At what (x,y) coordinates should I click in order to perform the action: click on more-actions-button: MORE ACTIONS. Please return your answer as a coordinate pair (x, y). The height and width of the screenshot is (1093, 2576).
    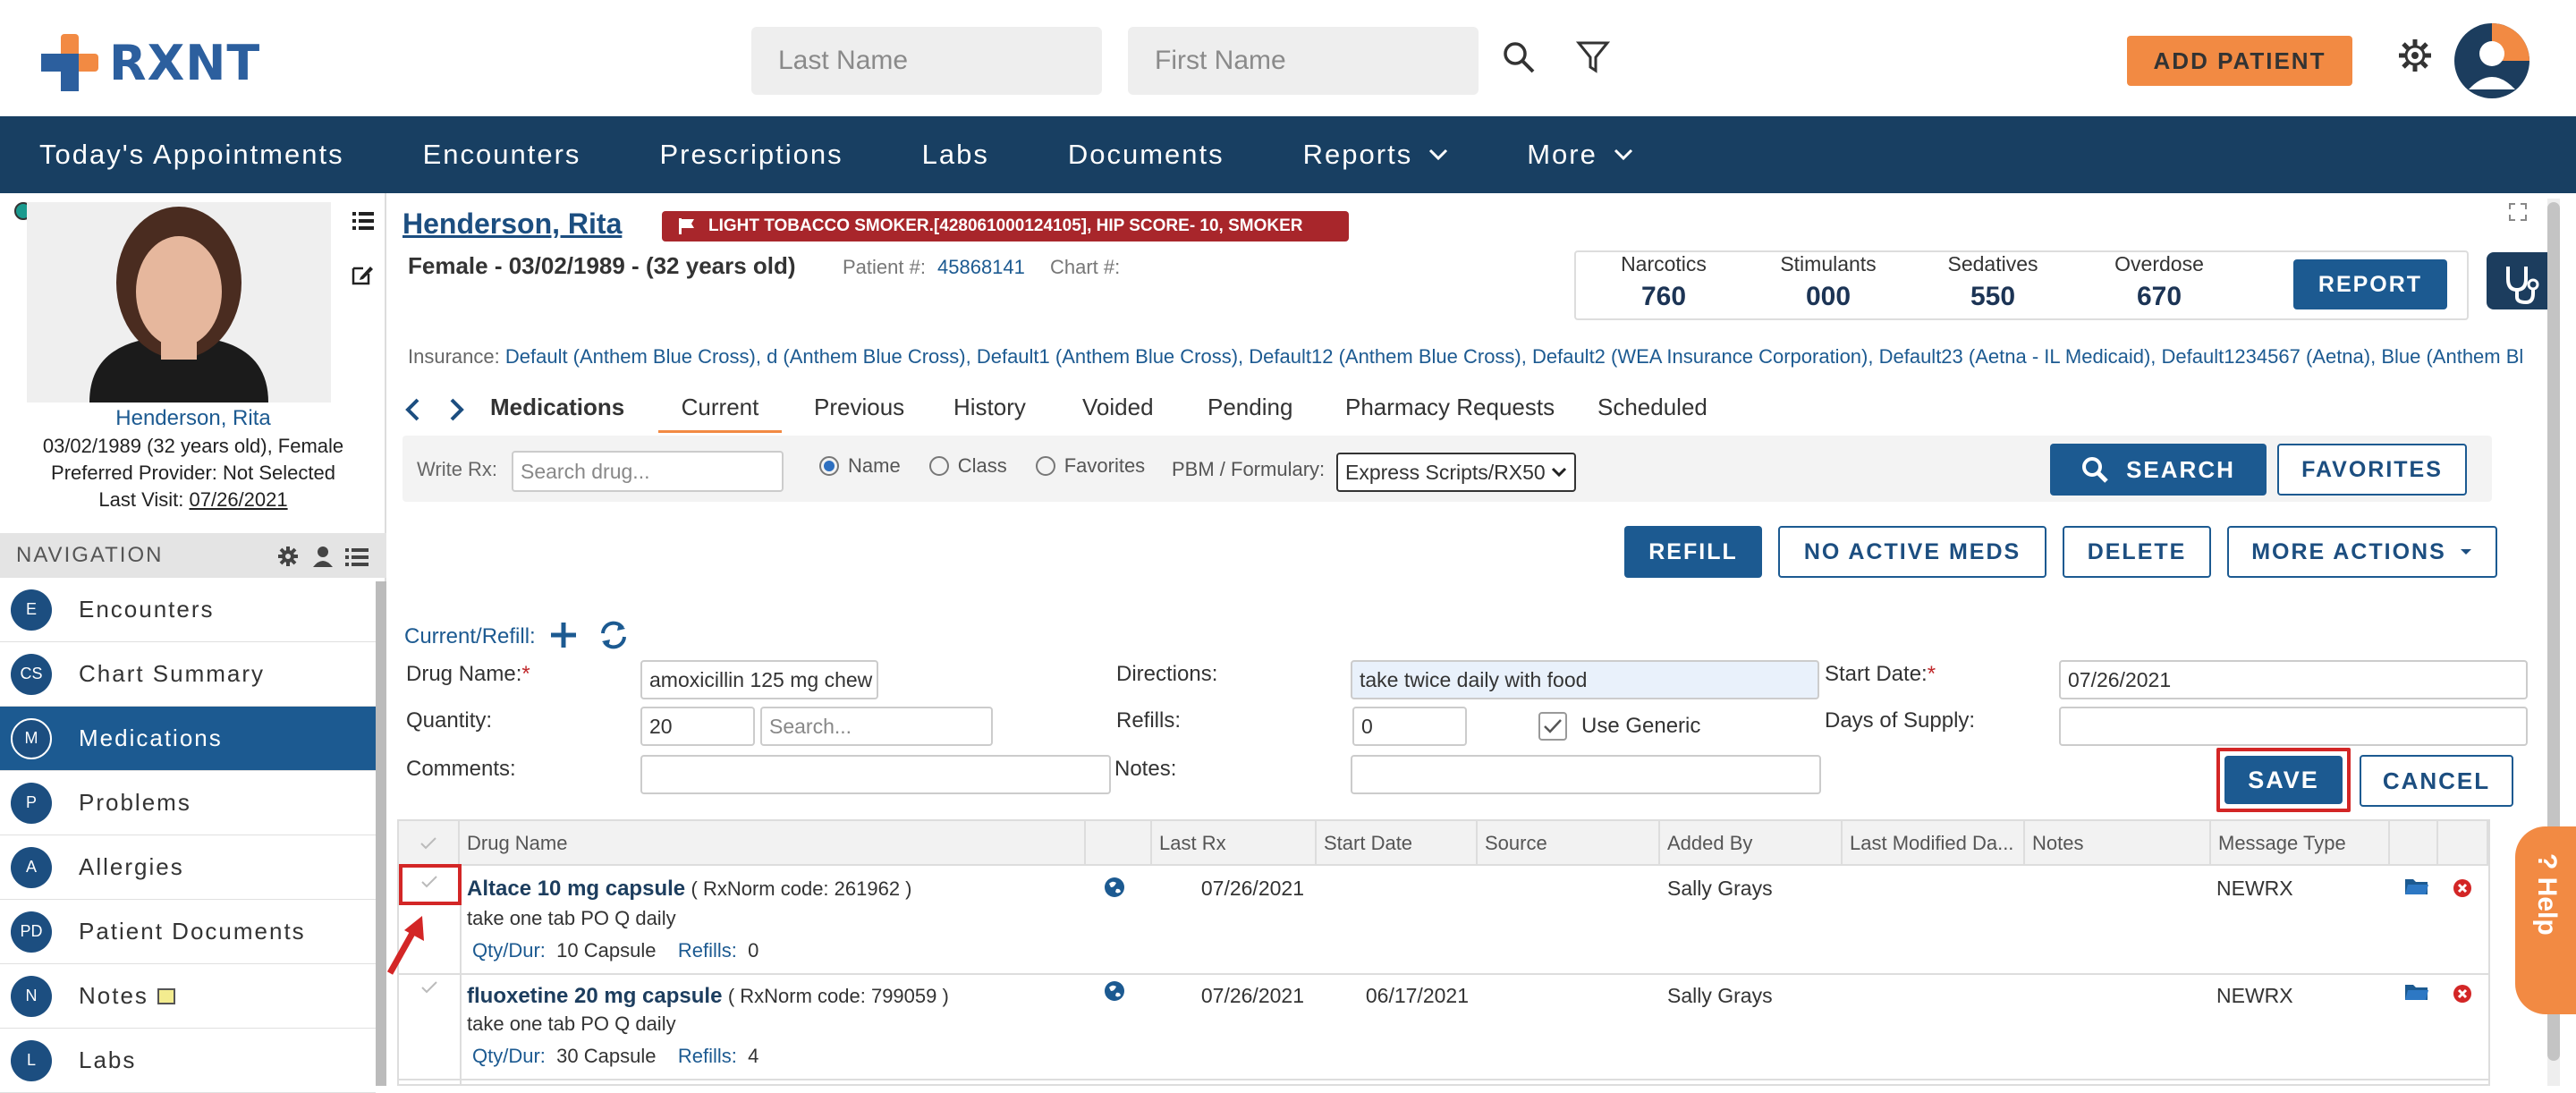
    Looking at the image, I should click on (2362, 552).